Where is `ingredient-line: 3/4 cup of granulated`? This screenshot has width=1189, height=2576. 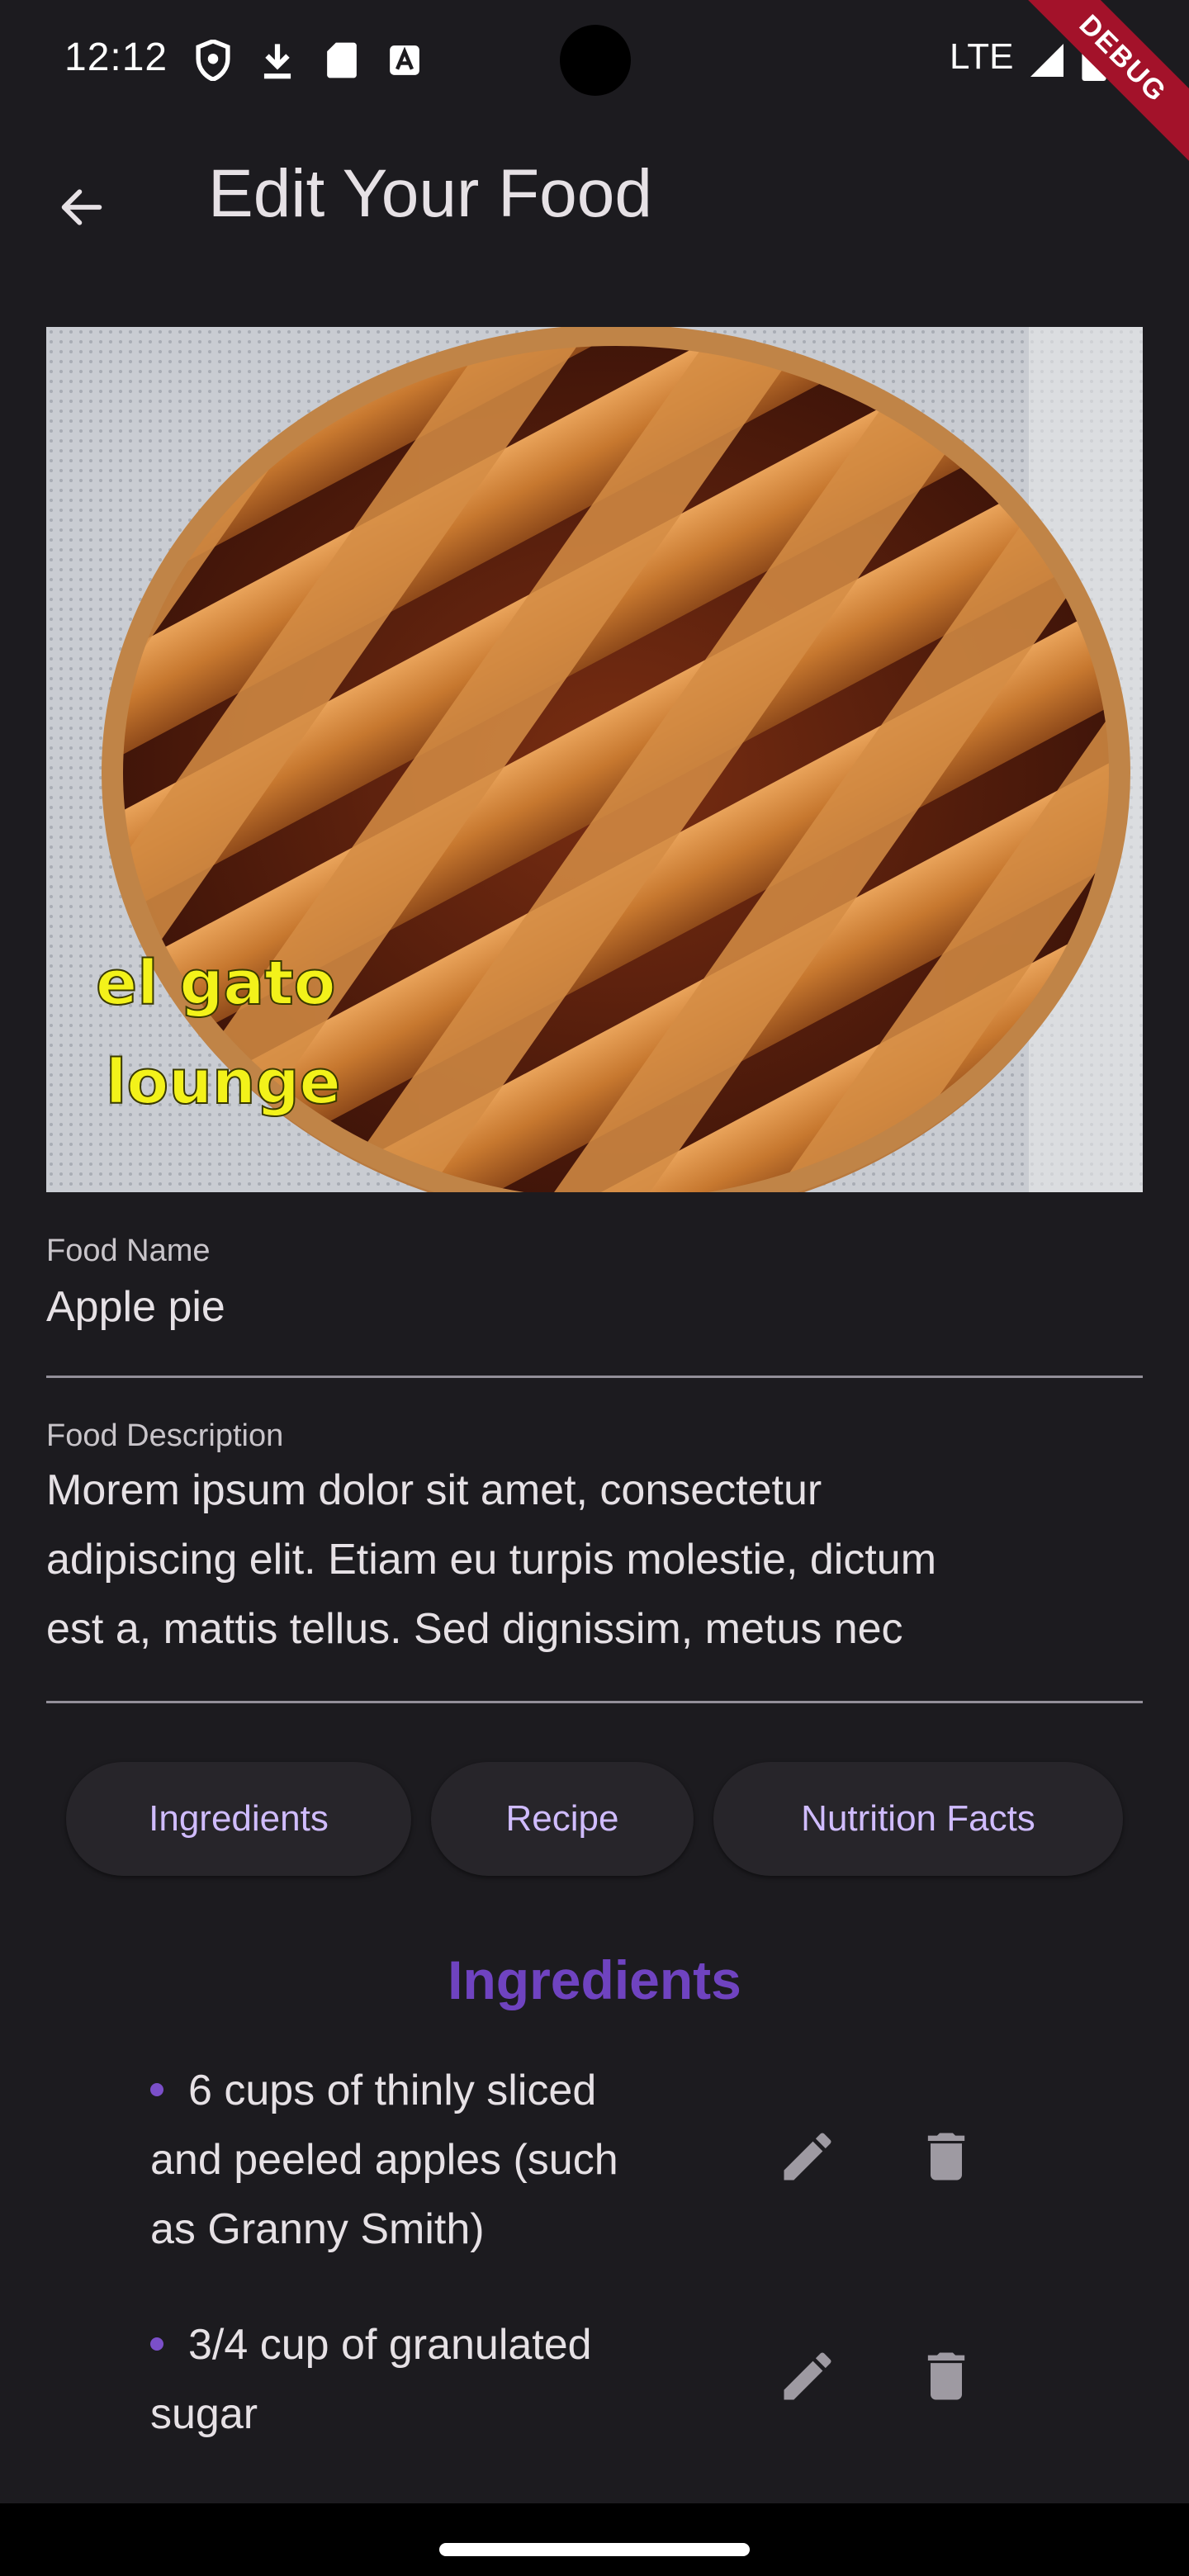
ingredient-line: 3/4 cup of granulated is located at coordinates (414, 2344).